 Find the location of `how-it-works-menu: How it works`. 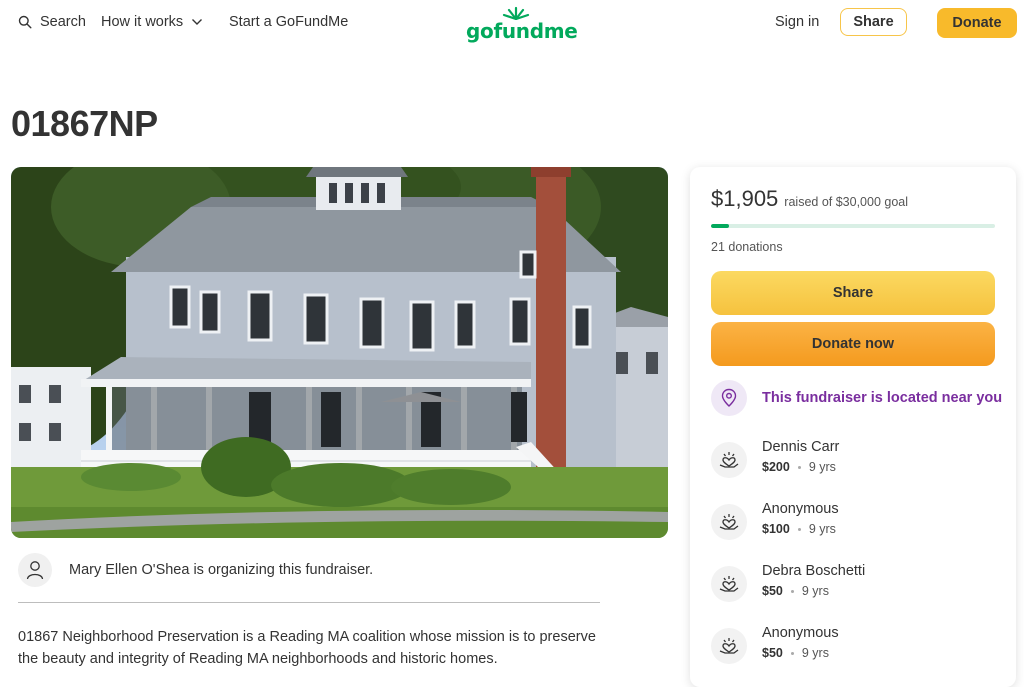

how-it-works-menu: How it works is located at coordinates (152, 22).